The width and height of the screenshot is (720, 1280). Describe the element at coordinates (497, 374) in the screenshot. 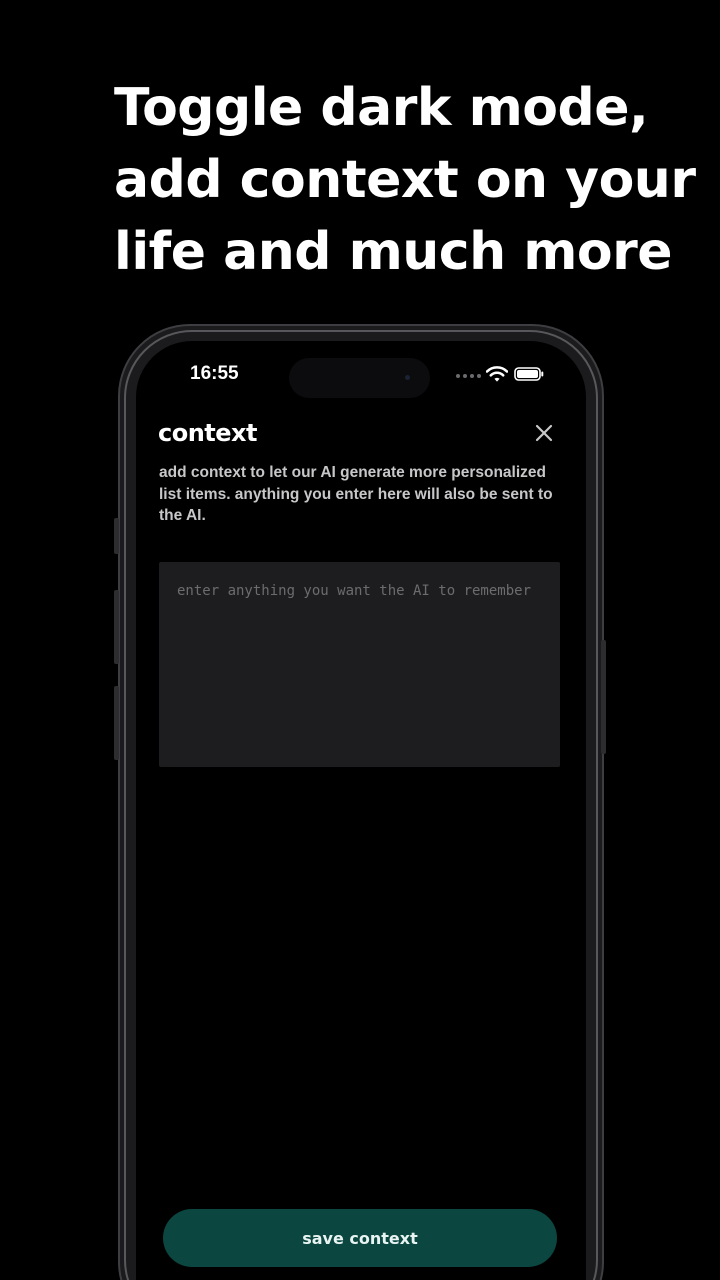

I see `wifi-icon` at that location.